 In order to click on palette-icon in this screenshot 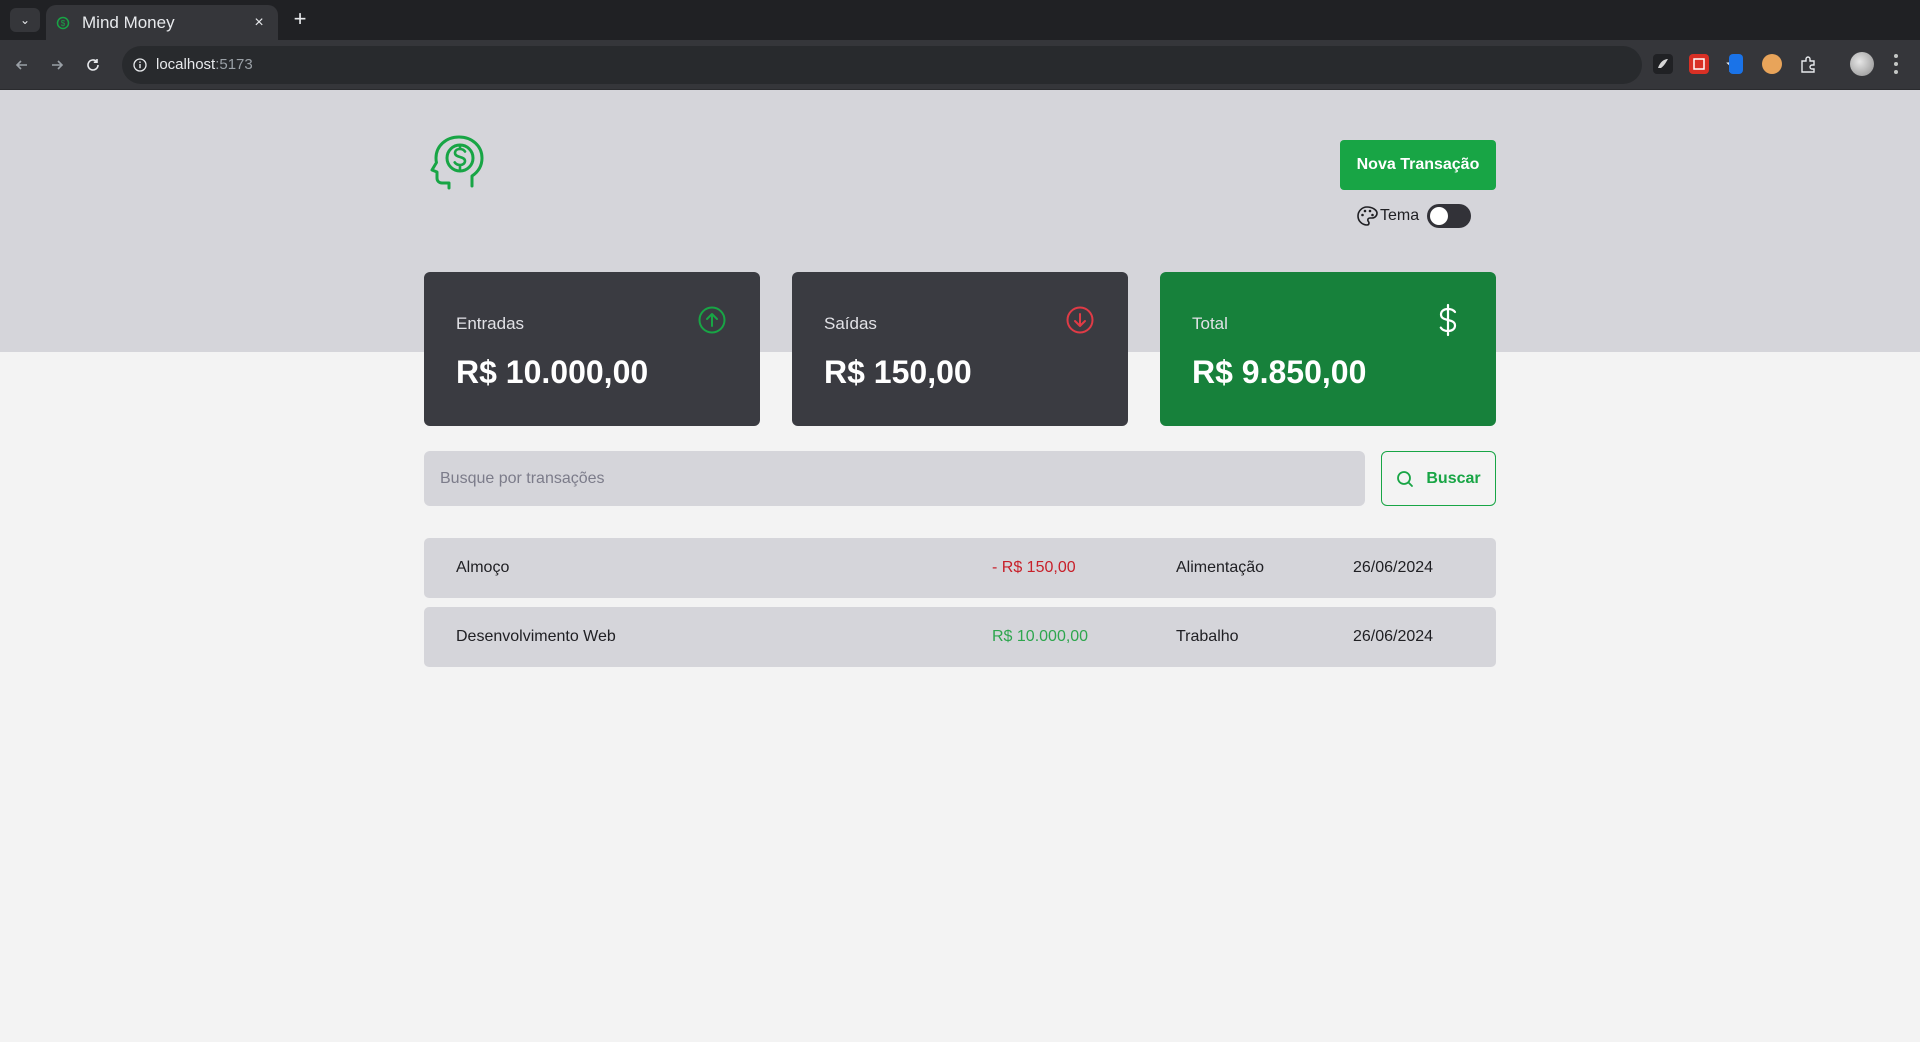, I will do `click(1367, 216)`.